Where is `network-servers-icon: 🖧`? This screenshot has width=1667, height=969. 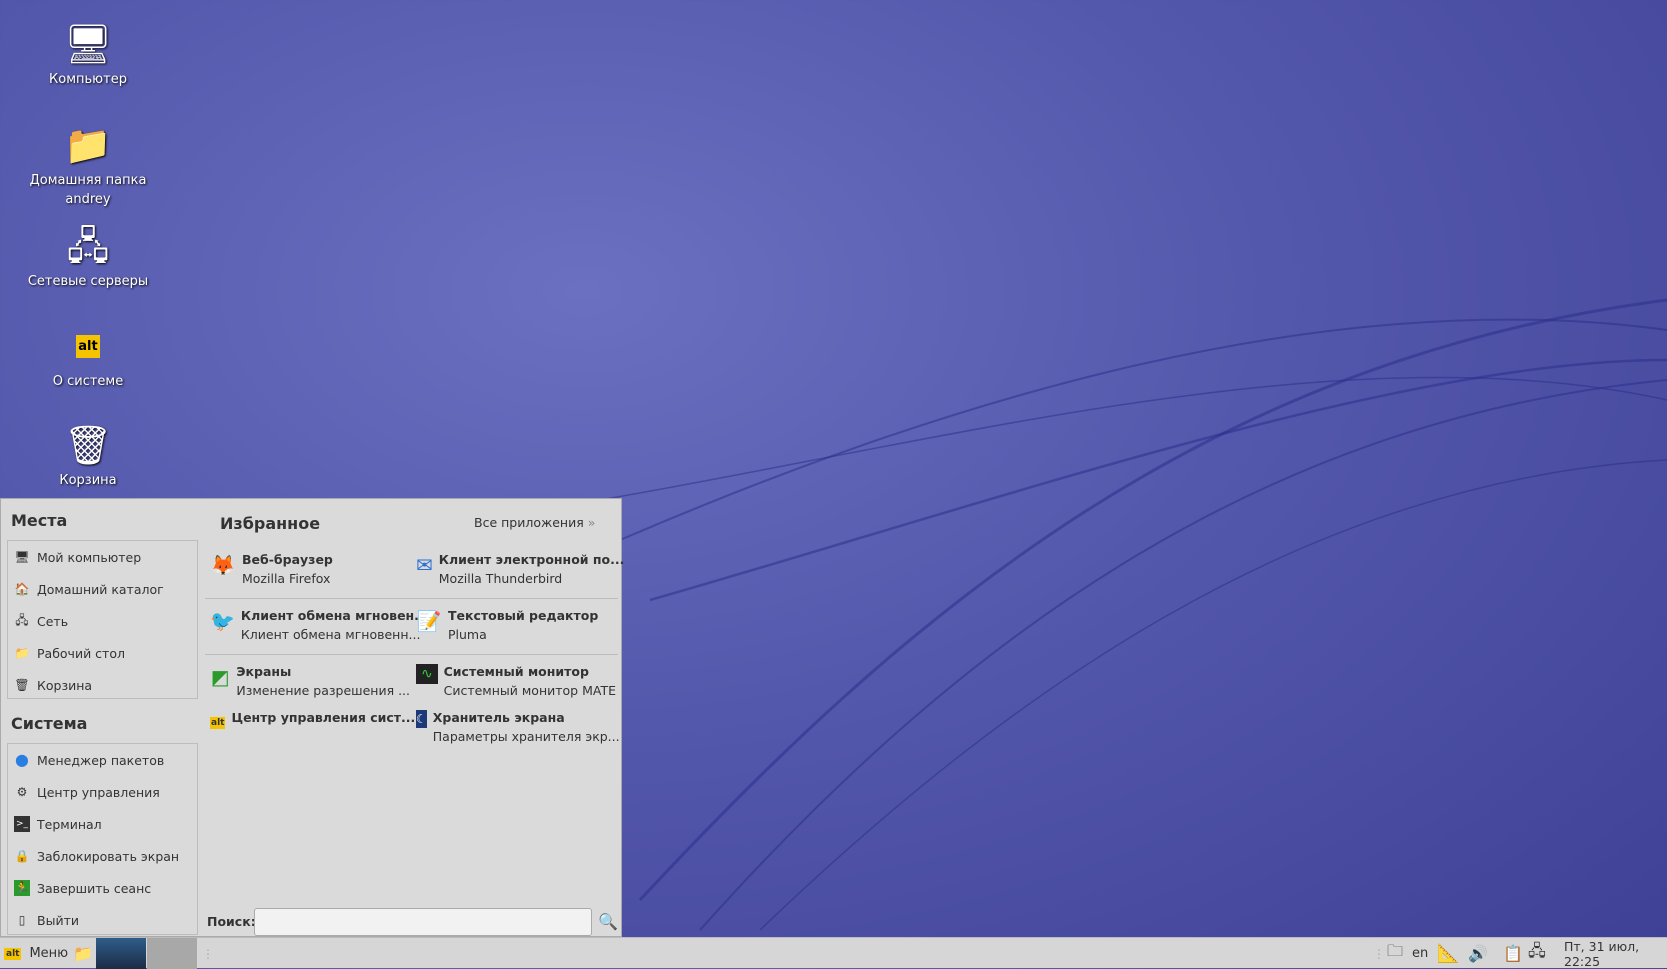
network-servers-icon: 🖧 is located at coordinates (88, 245).